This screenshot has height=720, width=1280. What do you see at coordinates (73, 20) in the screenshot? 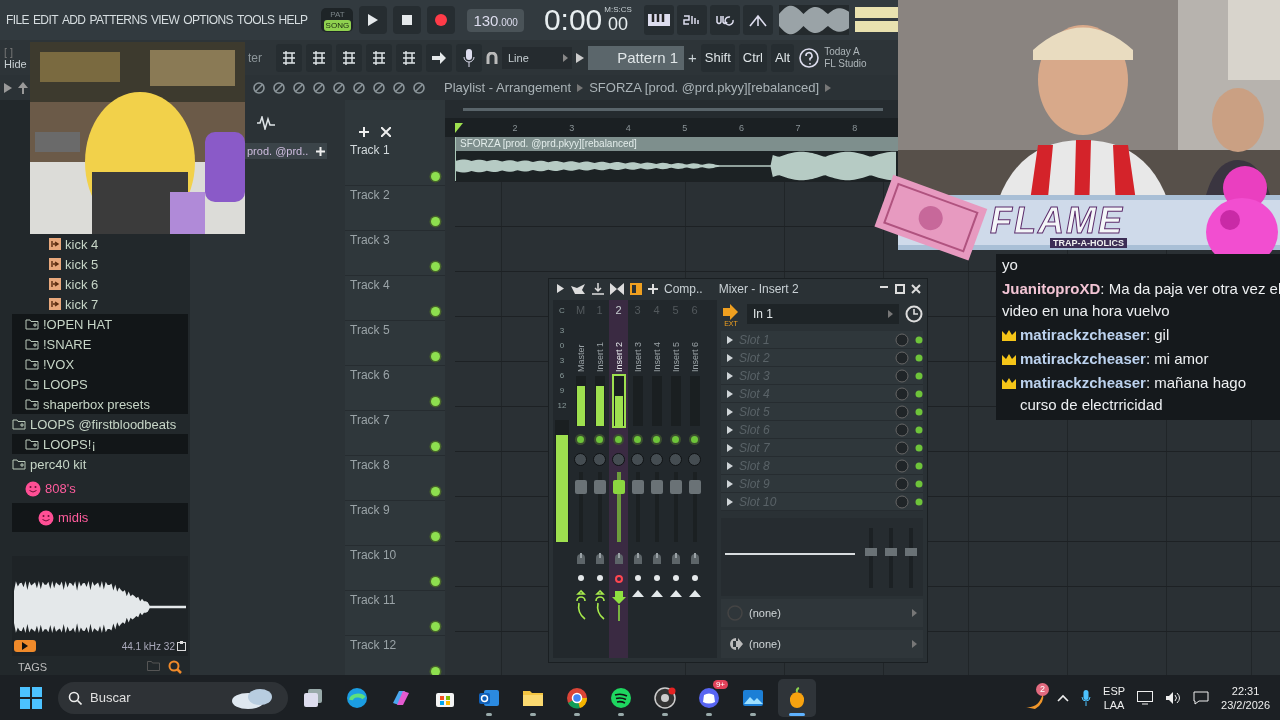
I see `menu-item: ADD` at bounding box center [73, 20].